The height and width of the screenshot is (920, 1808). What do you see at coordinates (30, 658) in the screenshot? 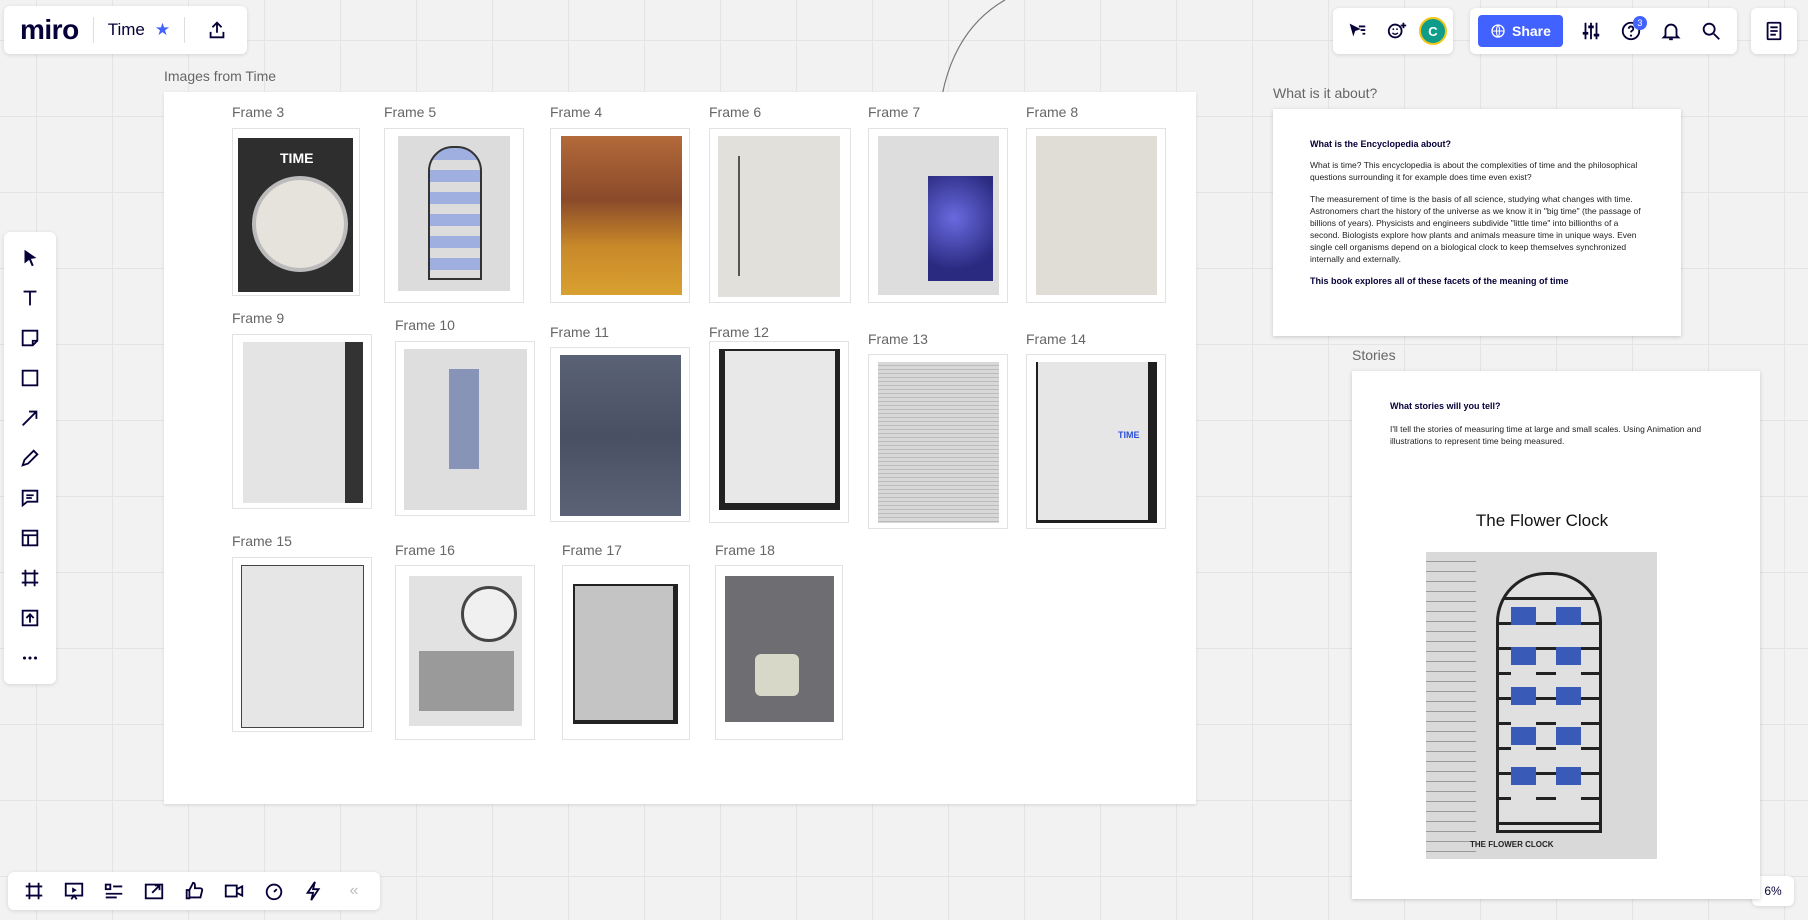
I see `more-tools-icon` at bounding box center [30, 658].